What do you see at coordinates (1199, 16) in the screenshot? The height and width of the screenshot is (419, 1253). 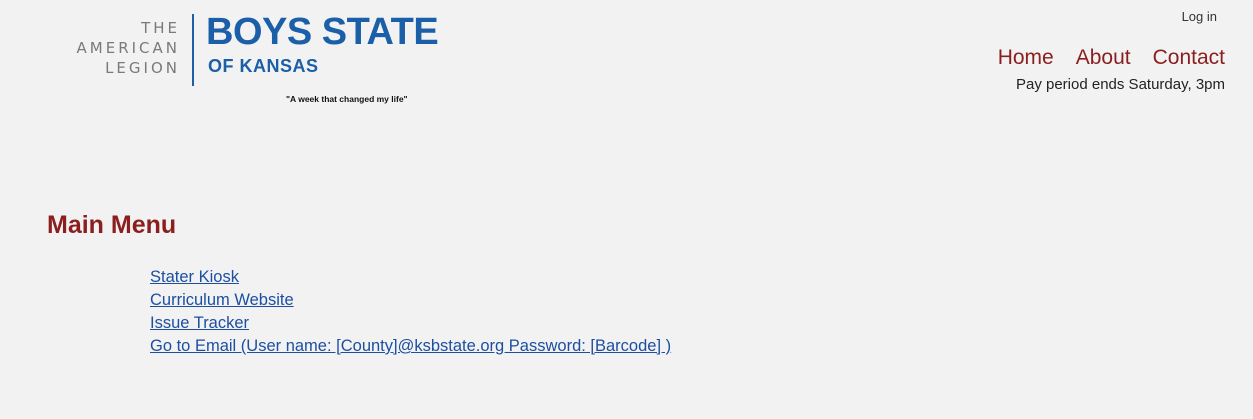 I see `login-link: Log in` at bounding box center [1199, 16].